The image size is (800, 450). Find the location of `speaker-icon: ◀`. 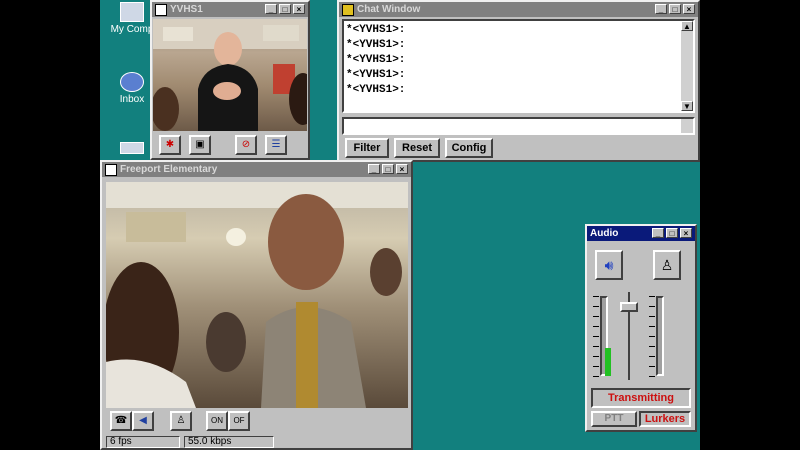

speaker-icon: ◀ is located at coordinates (143, 420).